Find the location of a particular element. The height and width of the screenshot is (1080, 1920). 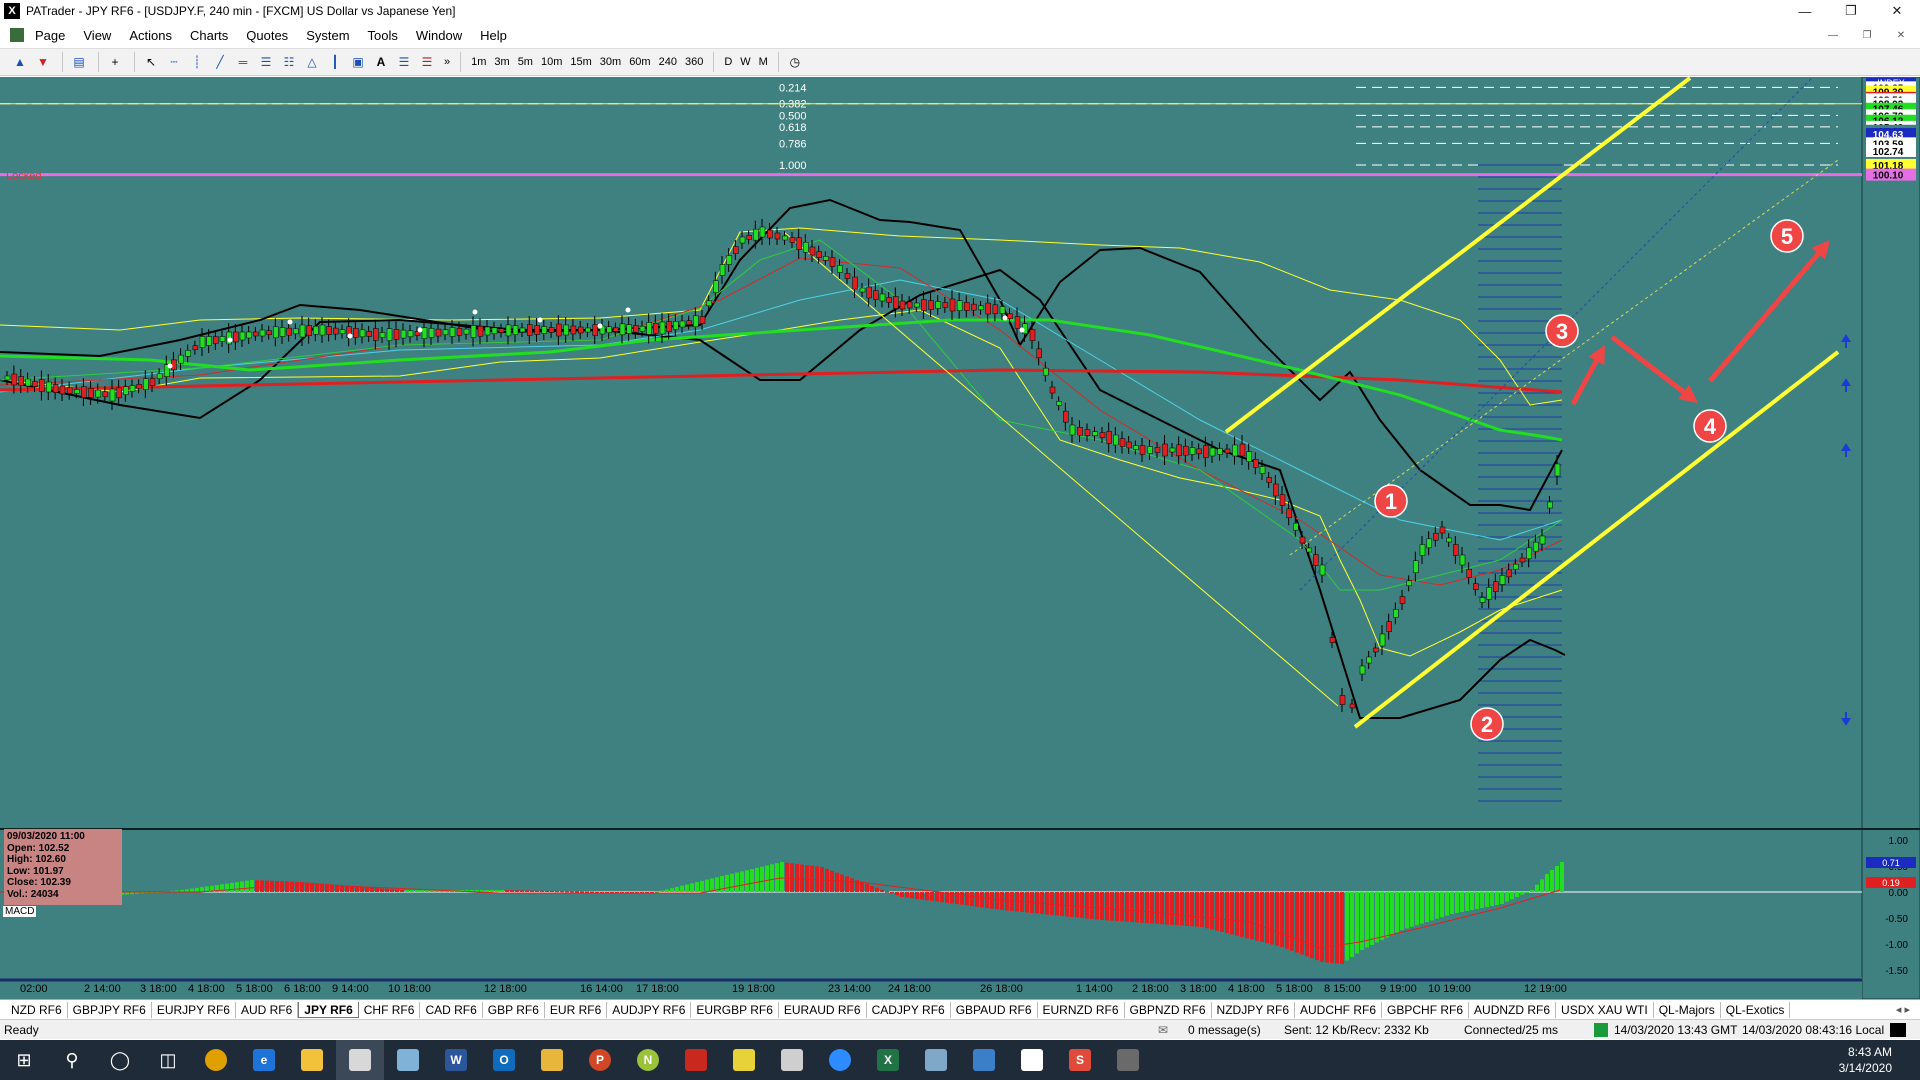

cycle-lines-icon: ┃ is located at coordinates (335, 62).